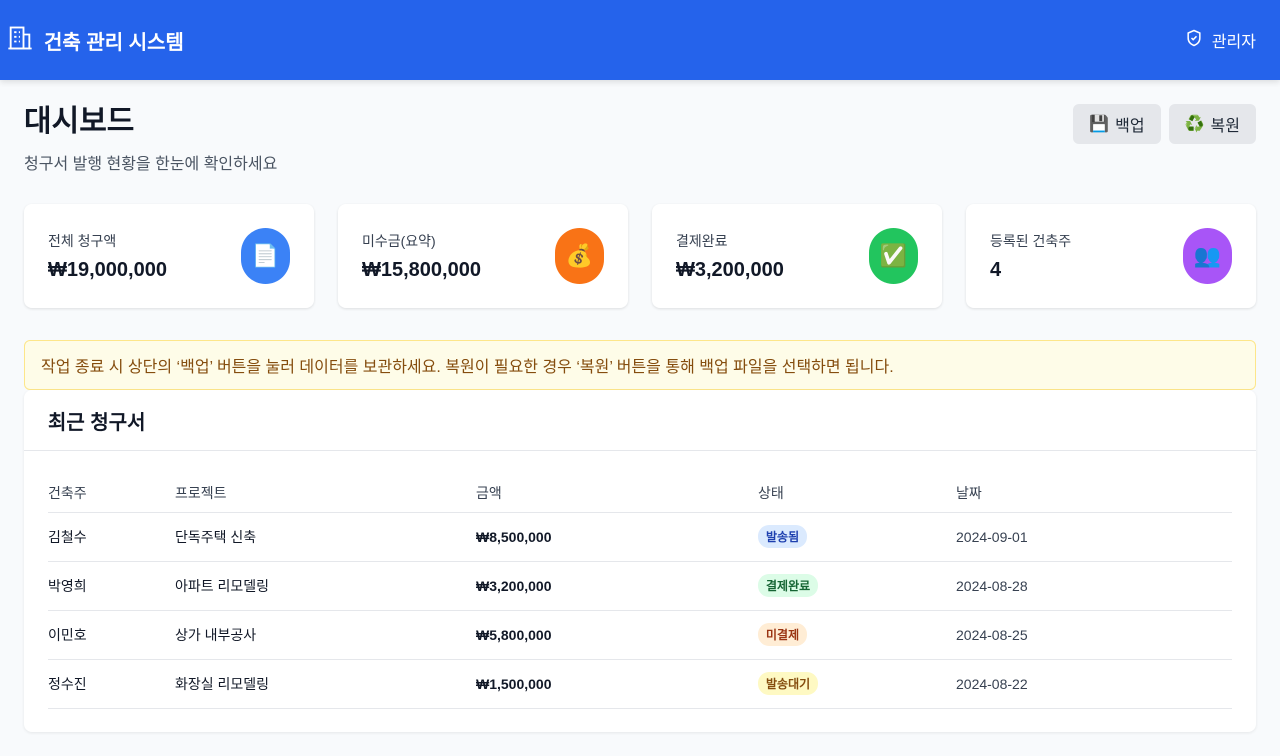 The width and height of the screenshot is (1280, 756). What do you see at coordinates (640, 40) in the screenshot?
I see `app-header: 건축 관리 시스템 관리자` at bounding box center [640, 40].